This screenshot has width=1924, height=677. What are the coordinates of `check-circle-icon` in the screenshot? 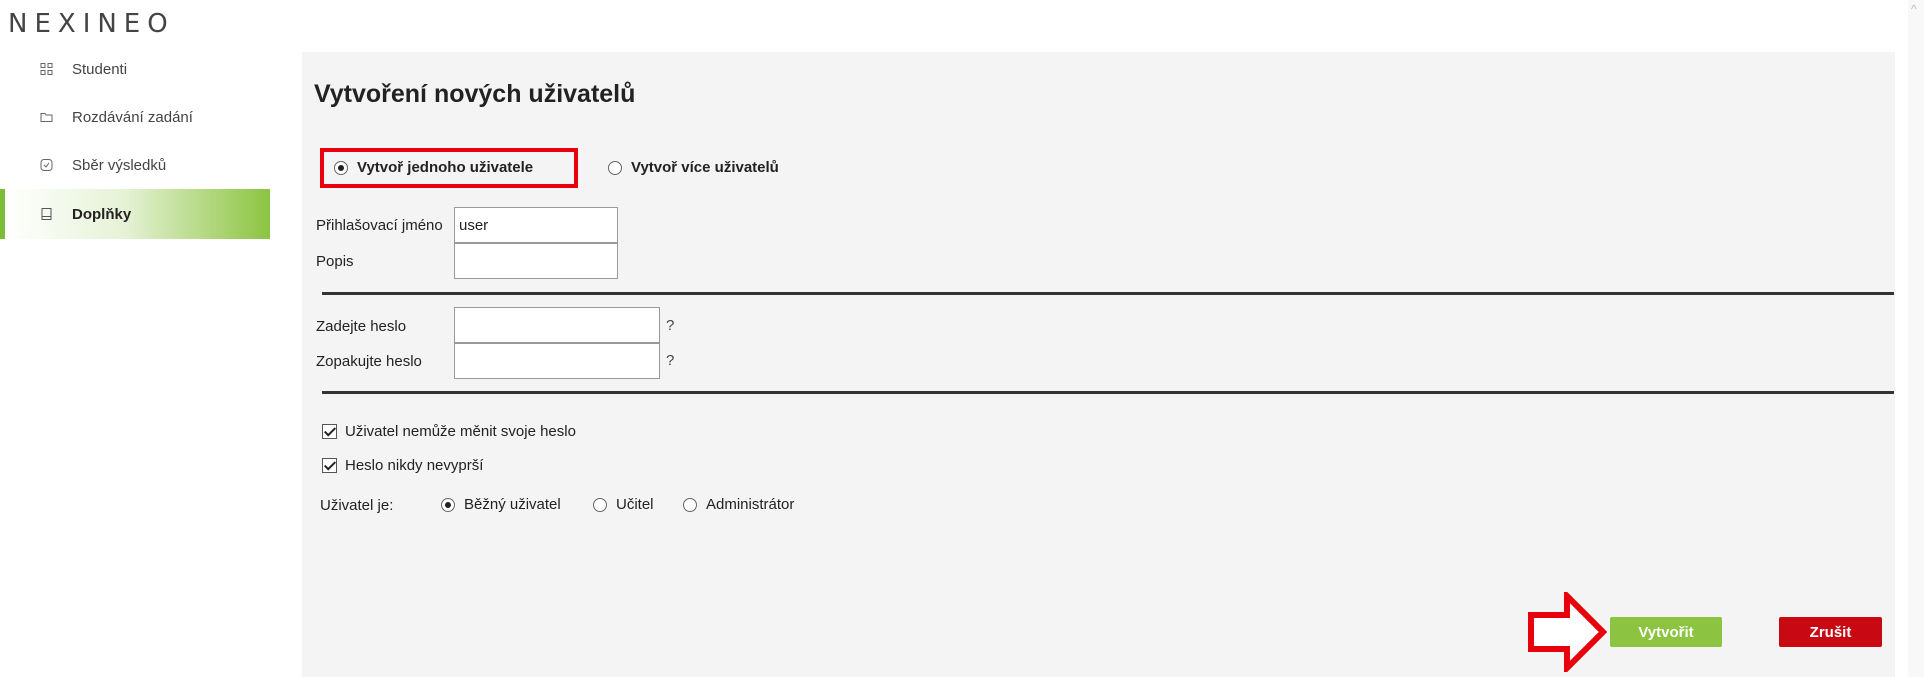 It's located at (46, 165).